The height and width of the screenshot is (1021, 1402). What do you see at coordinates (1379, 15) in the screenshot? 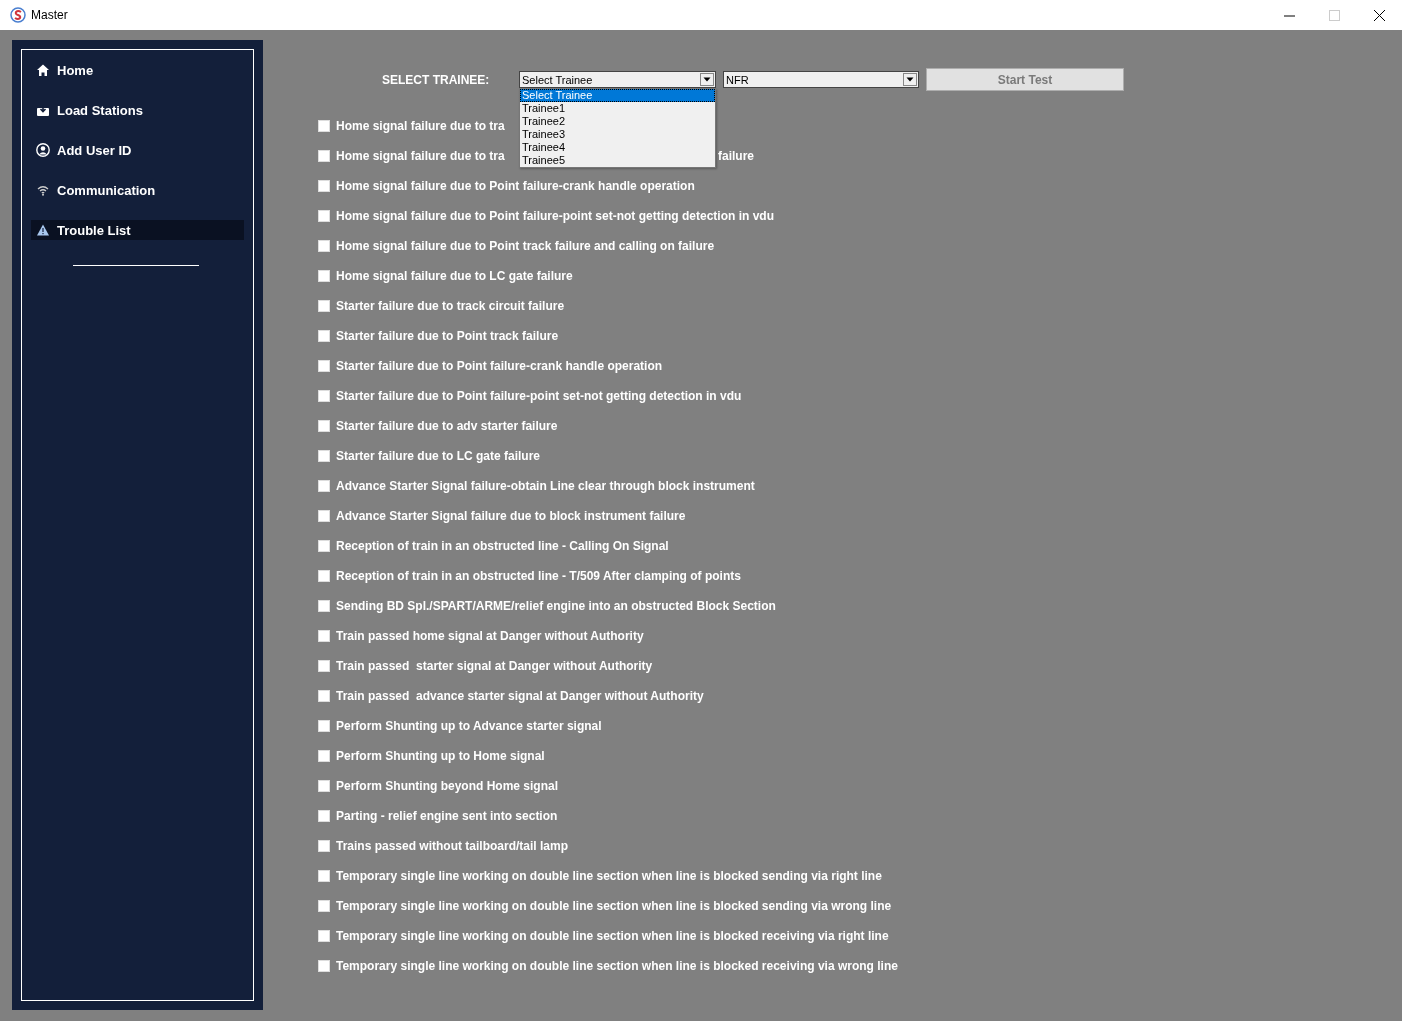
I see `close-icon` at bounding box center [1379, 15].